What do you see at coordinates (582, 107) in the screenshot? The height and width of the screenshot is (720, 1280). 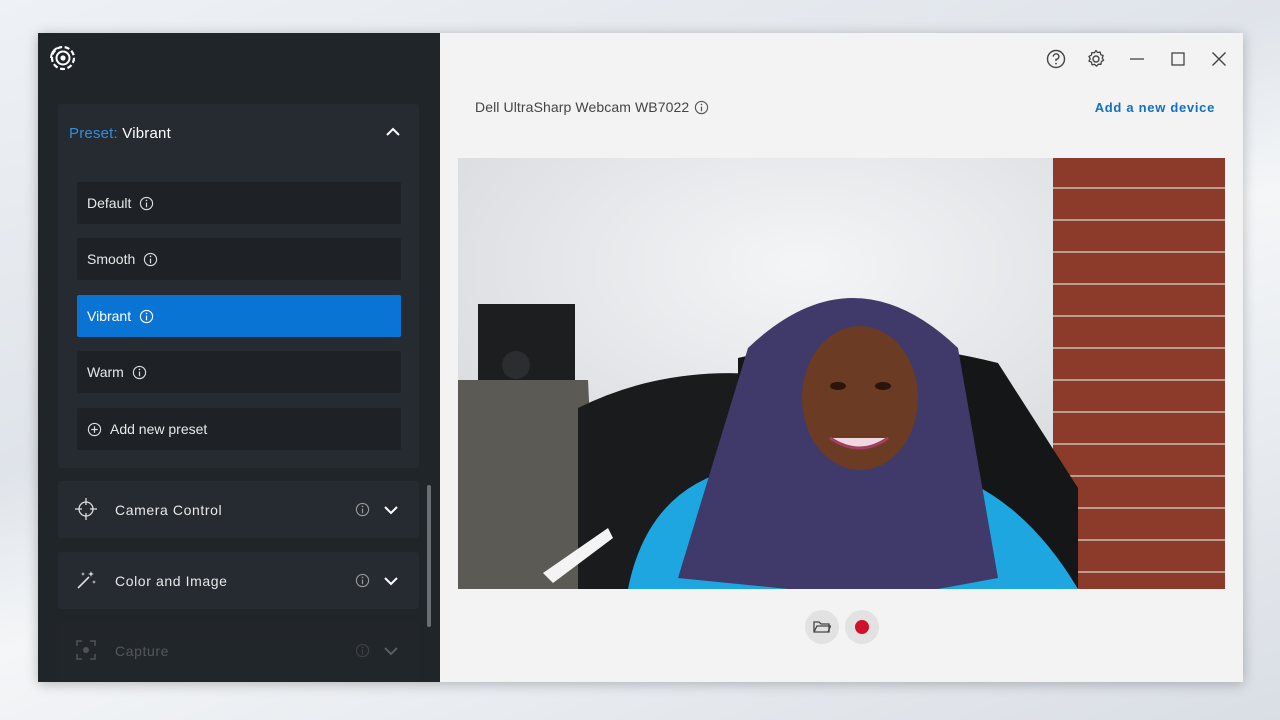 I see `device-name-label: Dell UltraSharp Webcam WB7022` at bounding box center [582, 107].